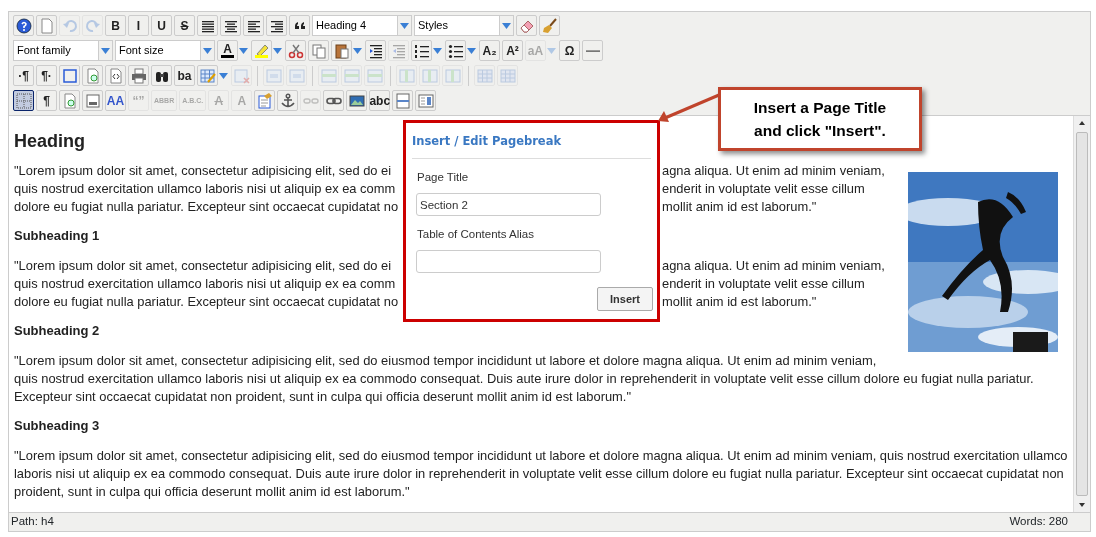 Image resolution: width=1096 pixels, height=537 pixels. Describe the element at coordinates (455, 50) in the screenshot. I see `bullet-list-icon` at that location.